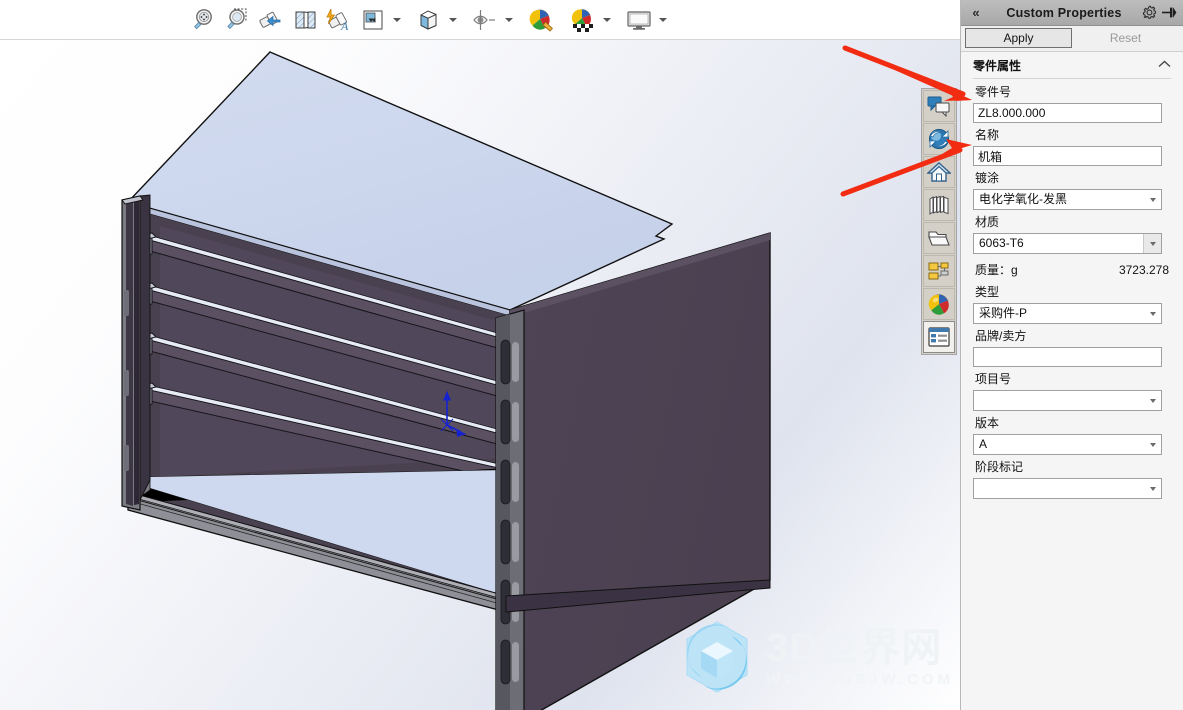  Describe the element at coordinates (485, 20) in the screenshot. I see `hide-show-items-icon` at that location.